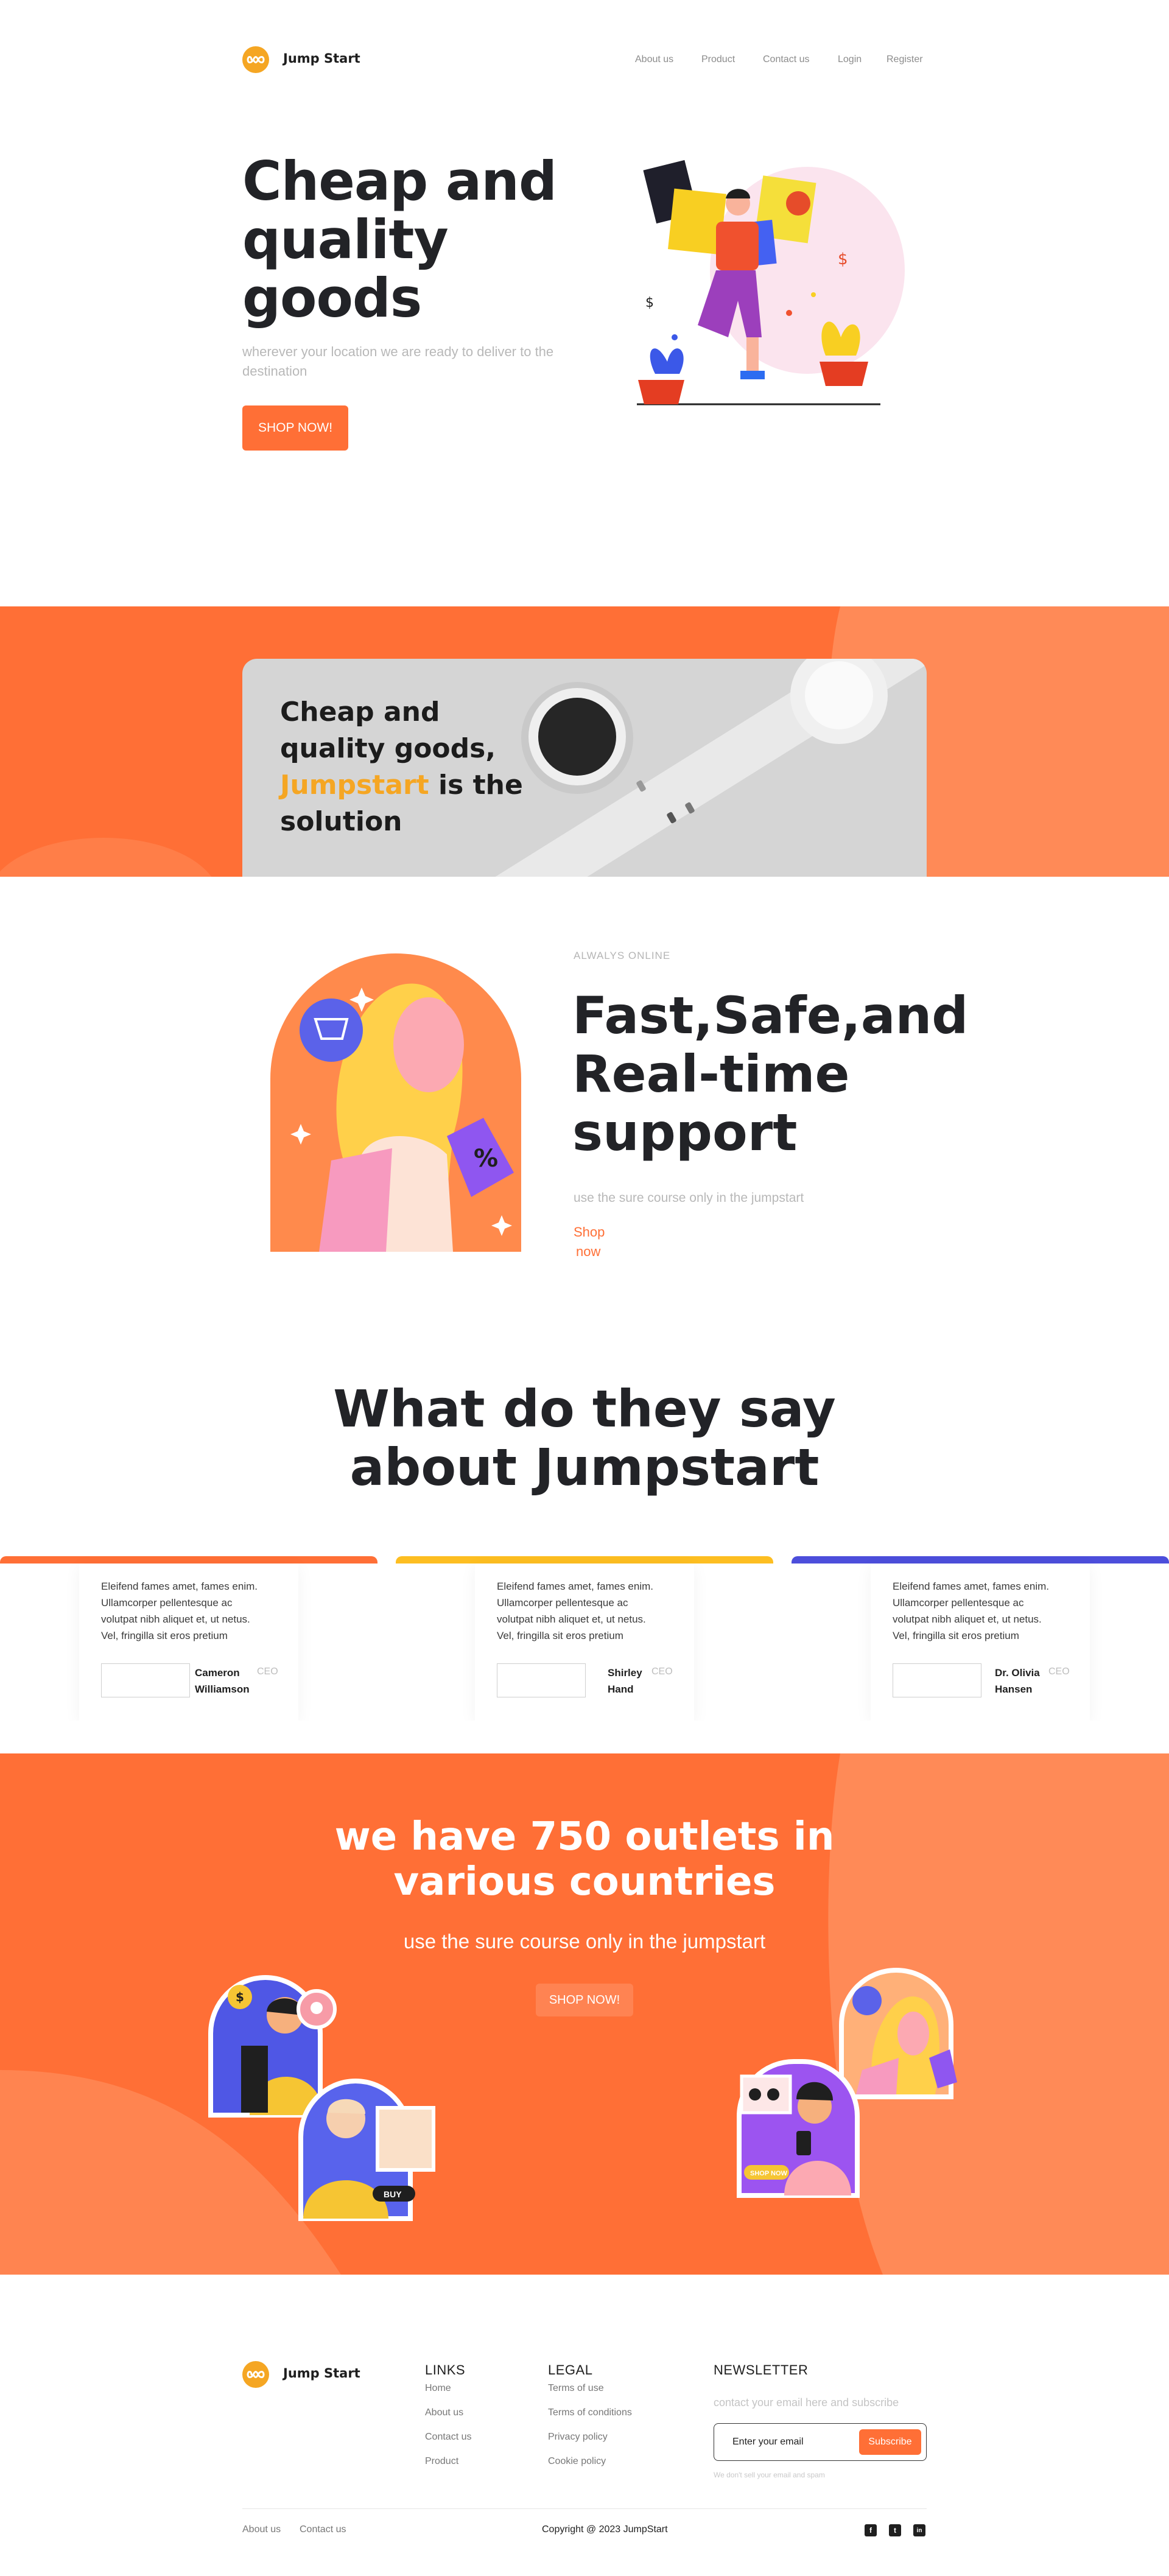 This screenshot has height=2576, width=1169. I want to click on footer-cookie-policy: Cookie policy, so click(577, 2461).